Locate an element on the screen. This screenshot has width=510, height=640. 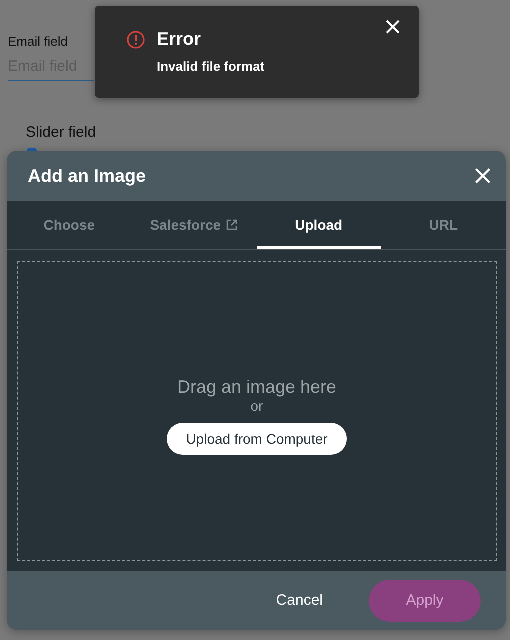
toast-message: Invalid file format is located at coordinates (211, 66).